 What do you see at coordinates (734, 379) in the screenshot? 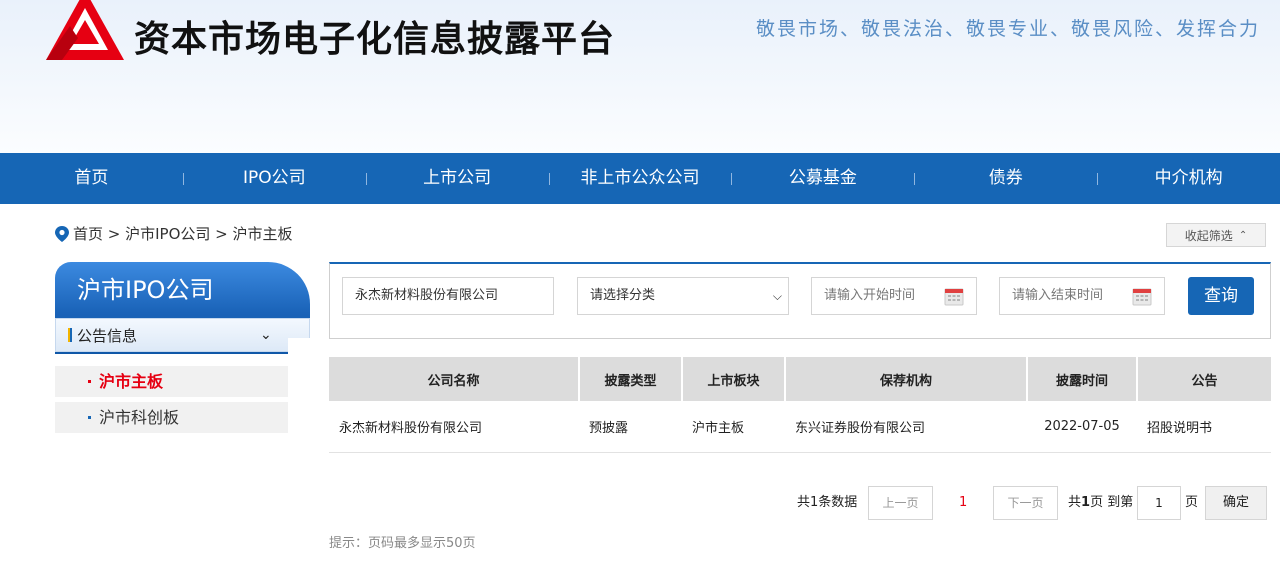
I see `column-header-board: 上市板块` at bounding box center [734, 379].